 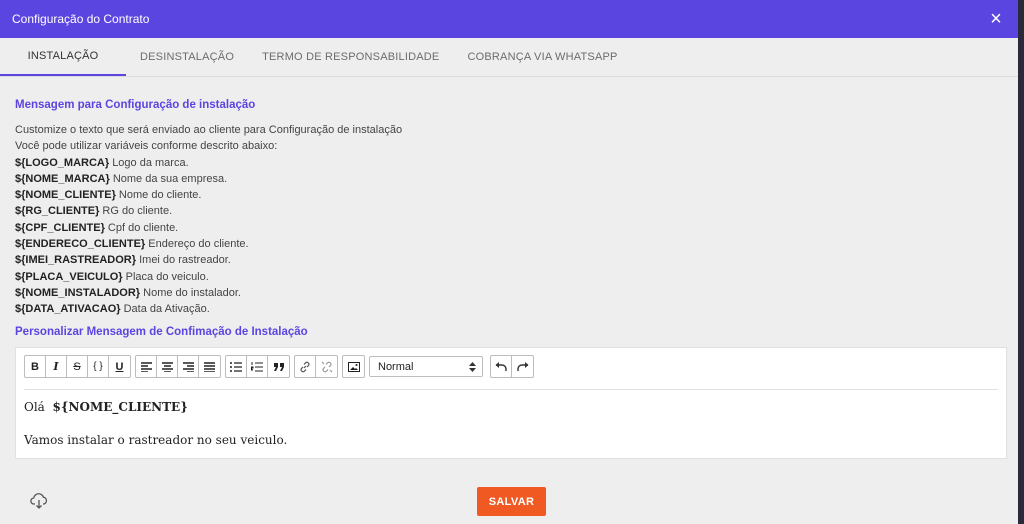 I want to click on variable-item: ${PLACA_VEICULO} Placa do veiculo., so click(x=509, y=277).